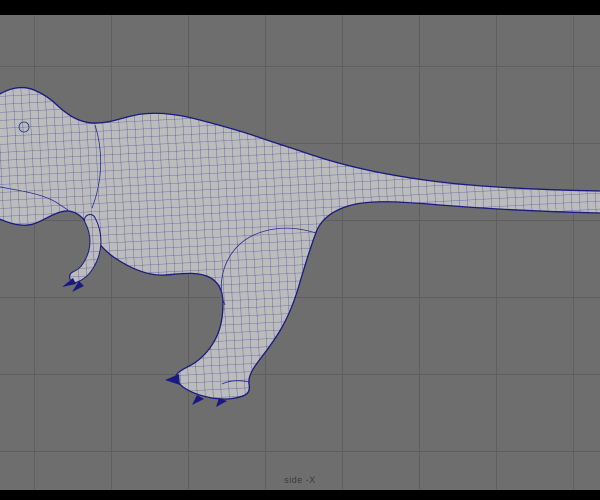  I want to click on letterbox-top, so click(300, 7).